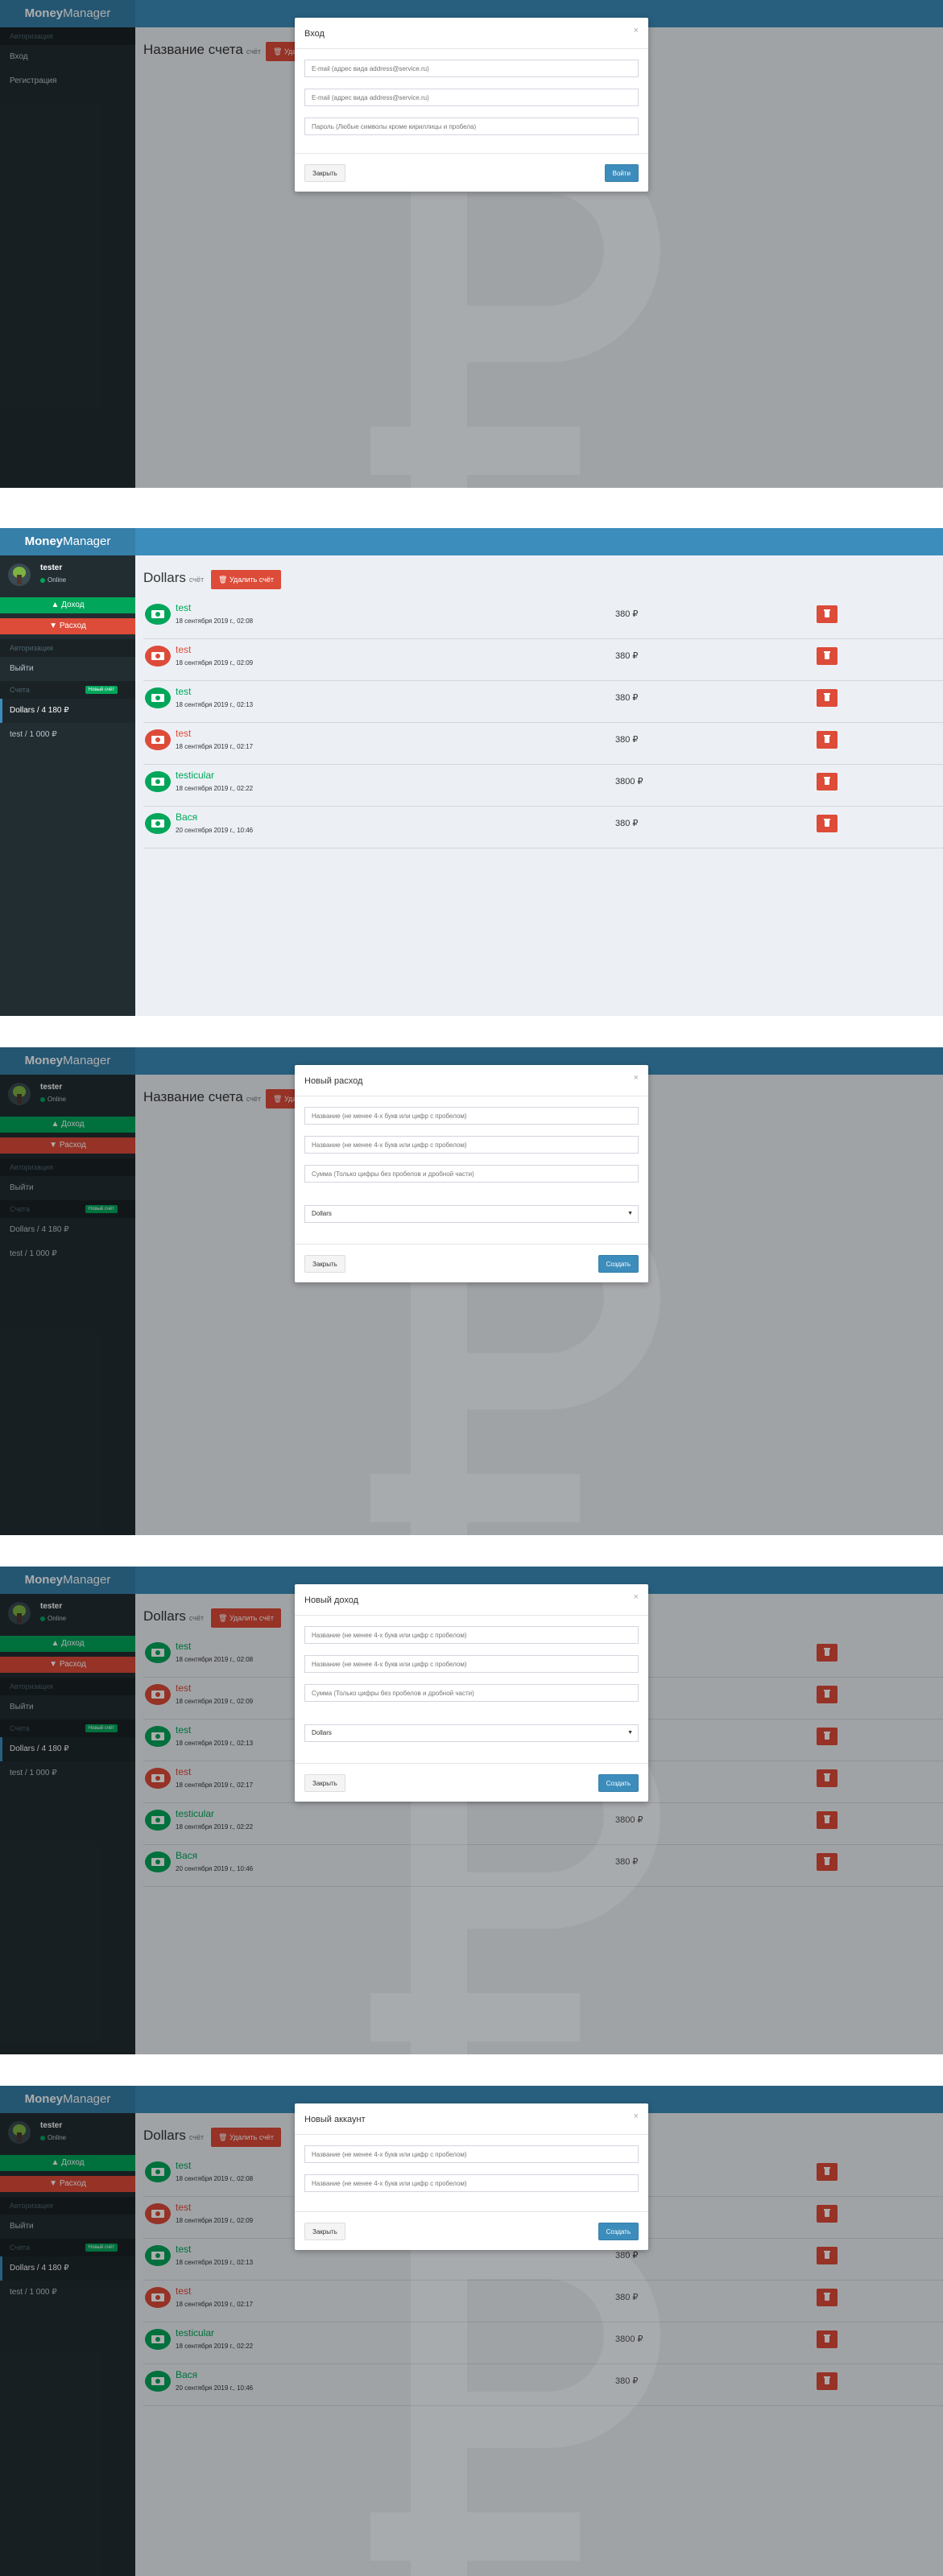 Image resolution: width=943 pixels, height=2576 pixels. What do you see at coordinates (215, 704) in the screenshot?
I see `transaction-date: 18 сентября 2019 г., 02:13` at bounding box center [215, 704].